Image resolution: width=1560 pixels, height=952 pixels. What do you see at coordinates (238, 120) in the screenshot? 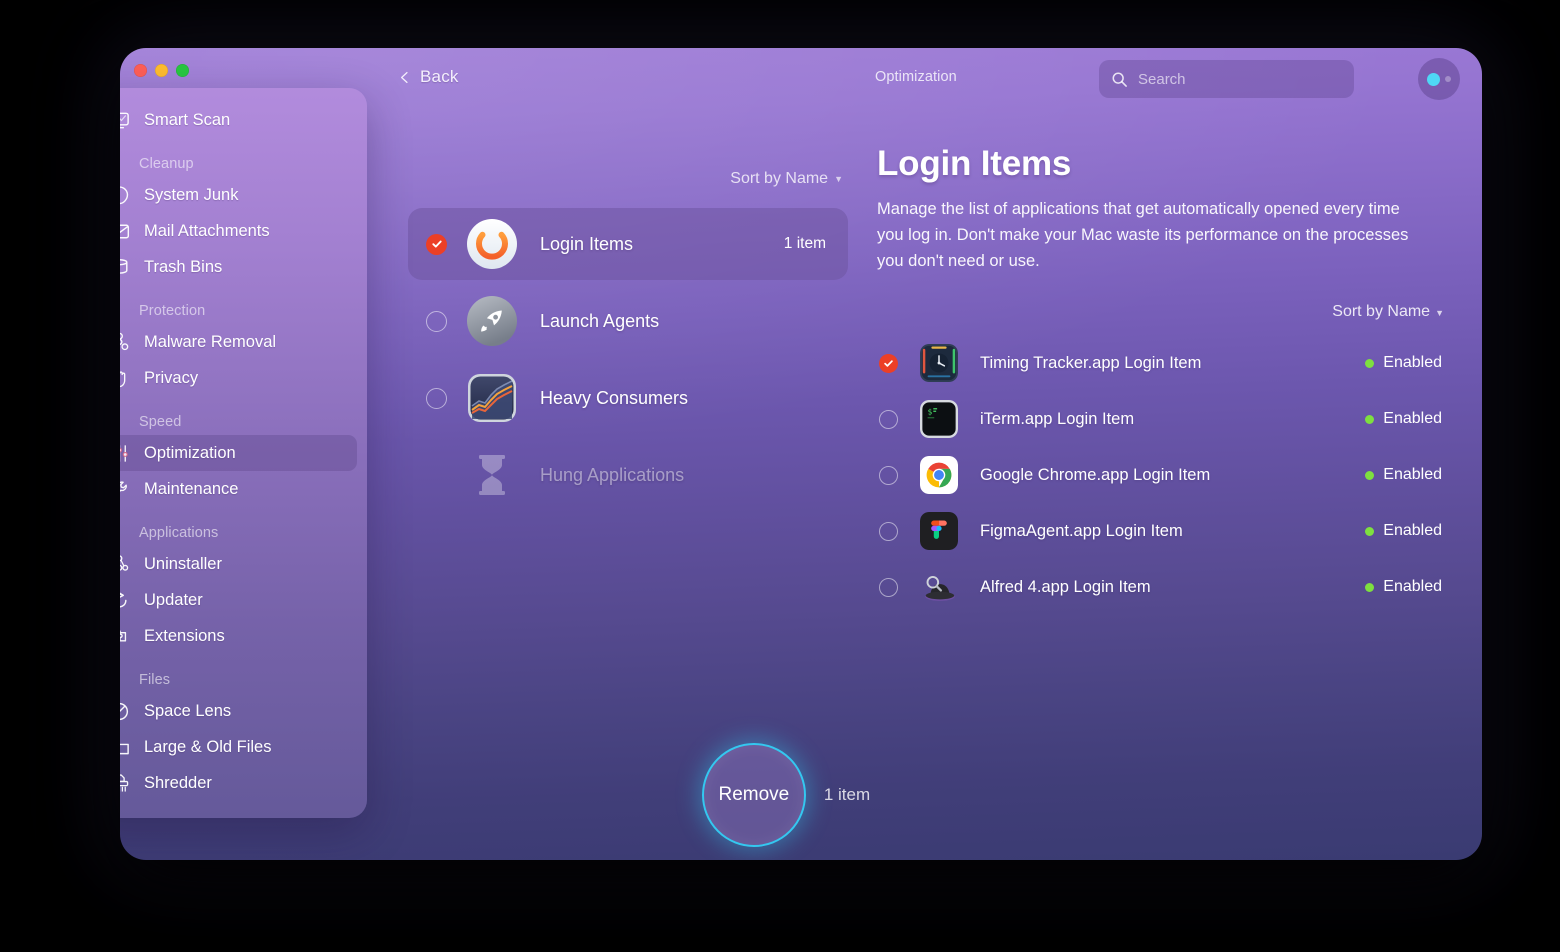
I see `sidebar-item-smart-scan: Smart Scan` at bounding box center [238, 120].